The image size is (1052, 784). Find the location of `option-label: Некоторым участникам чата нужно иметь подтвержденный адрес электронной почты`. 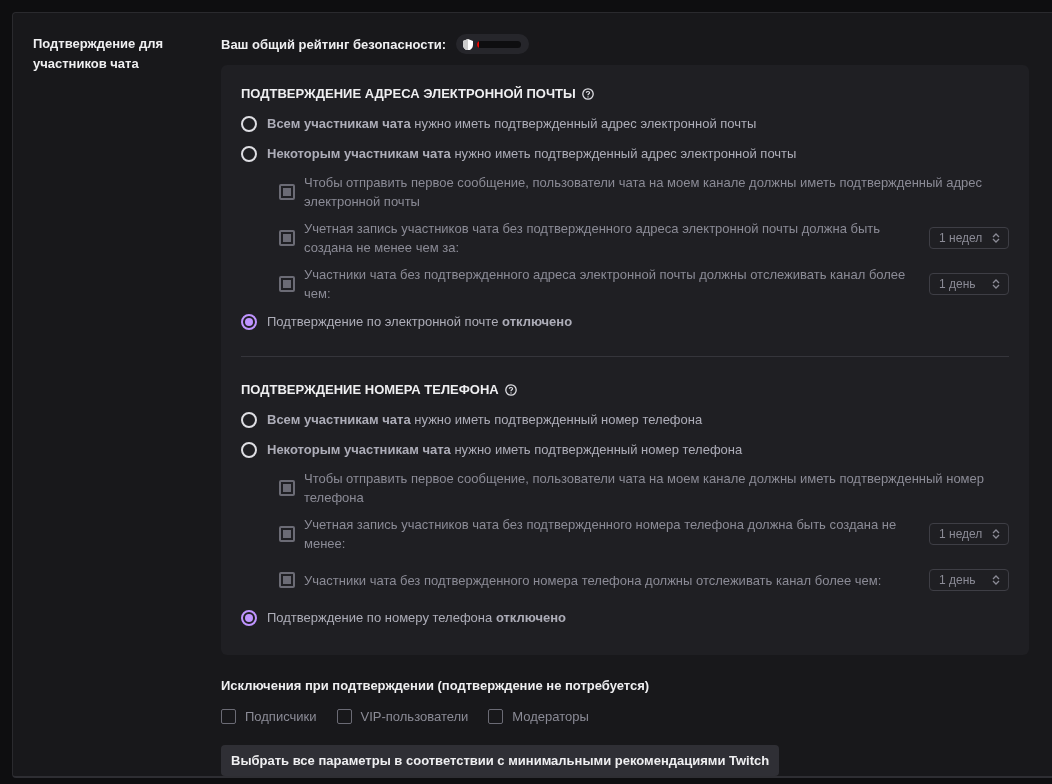

option-label: Некоторым участникам чата нужно иметь подтвержденный адрес электронной почты is located at coordinates (532, 154).